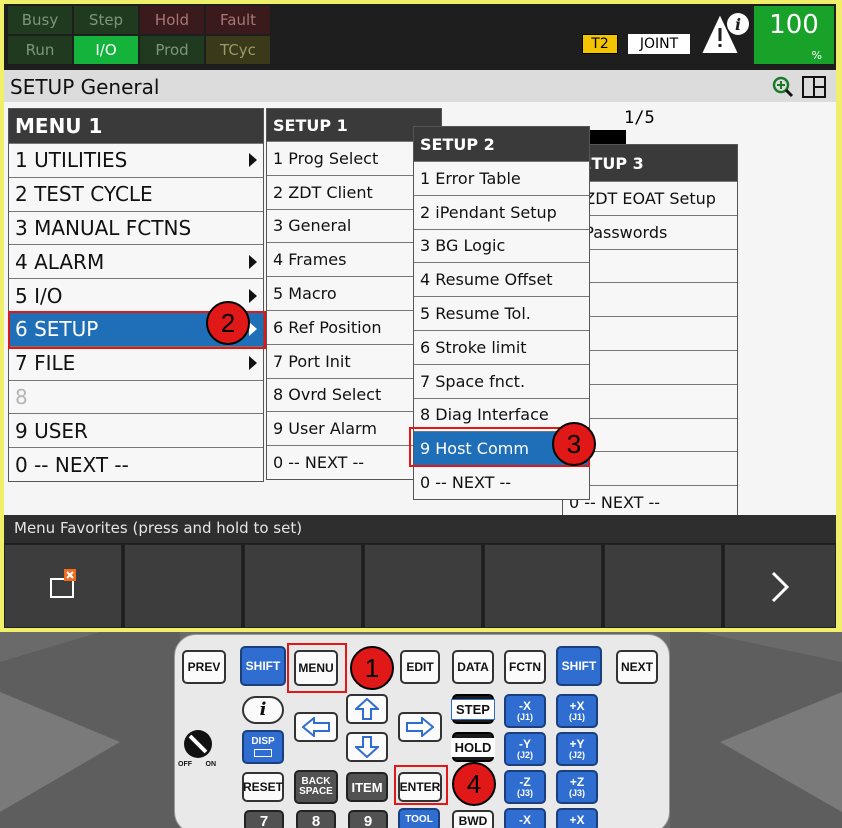 Image resolution: width=842 pixels, height=828 pixels. I want to click on setup2-item: 7 Space fnct., so click(501, 380).